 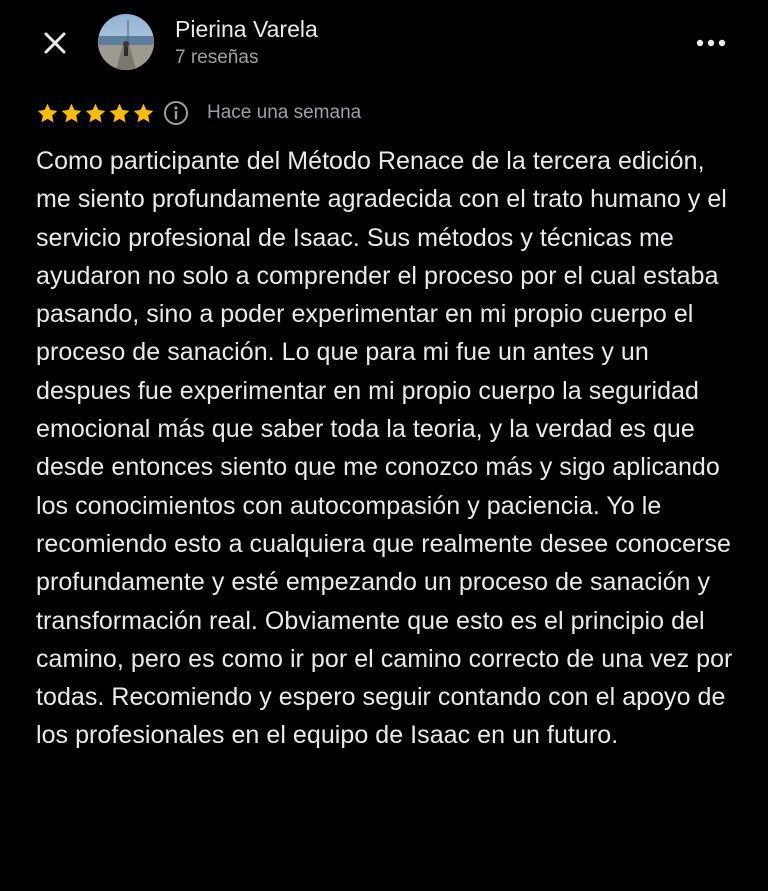 What do you see at coordinates (217, 57) in the screenshot?
I see `review-count: 7 reseñas` at bounding box center [217, 57].